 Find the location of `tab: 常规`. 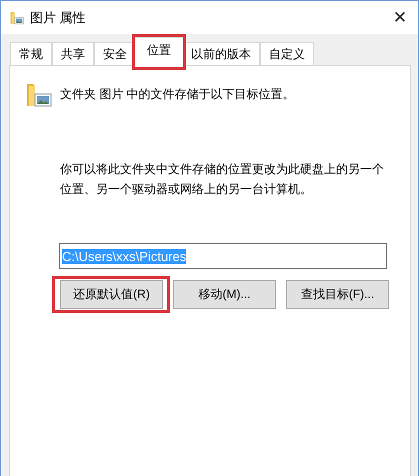

tab: 常规 is located at coordinates (31, 54).